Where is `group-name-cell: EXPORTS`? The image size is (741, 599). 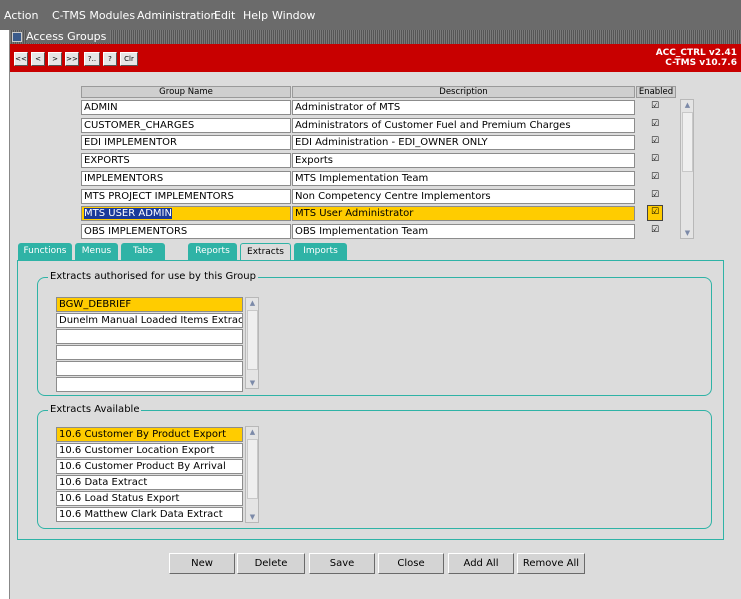 group-name-cell: EXPORTS is located at coordinates (186, 160).